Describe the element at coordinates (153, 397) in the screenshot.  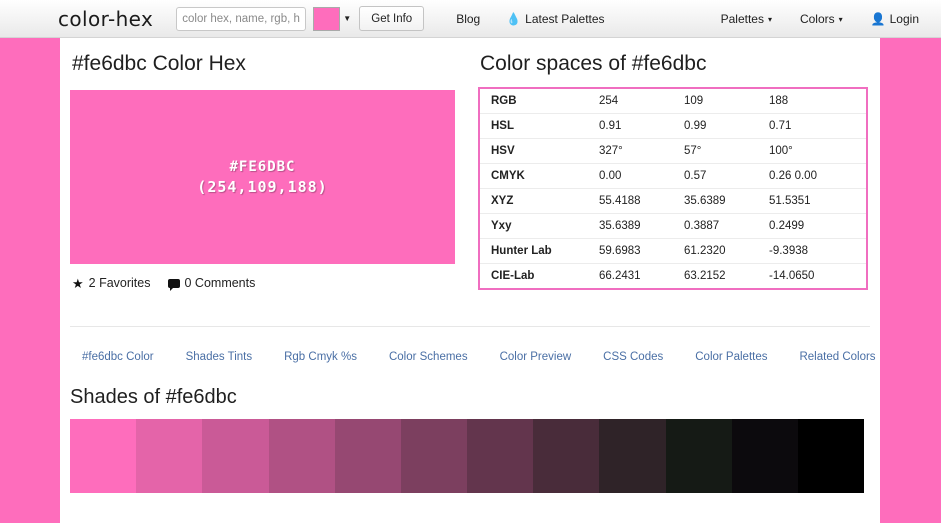
I see `shades-title: Shades of #fe6dbc` at that location.